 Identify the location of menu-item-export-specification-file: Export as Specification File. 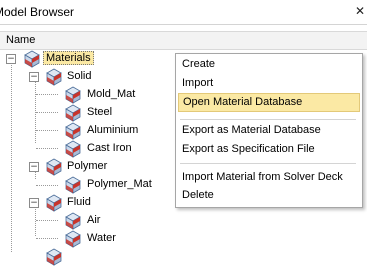
(268, 149).